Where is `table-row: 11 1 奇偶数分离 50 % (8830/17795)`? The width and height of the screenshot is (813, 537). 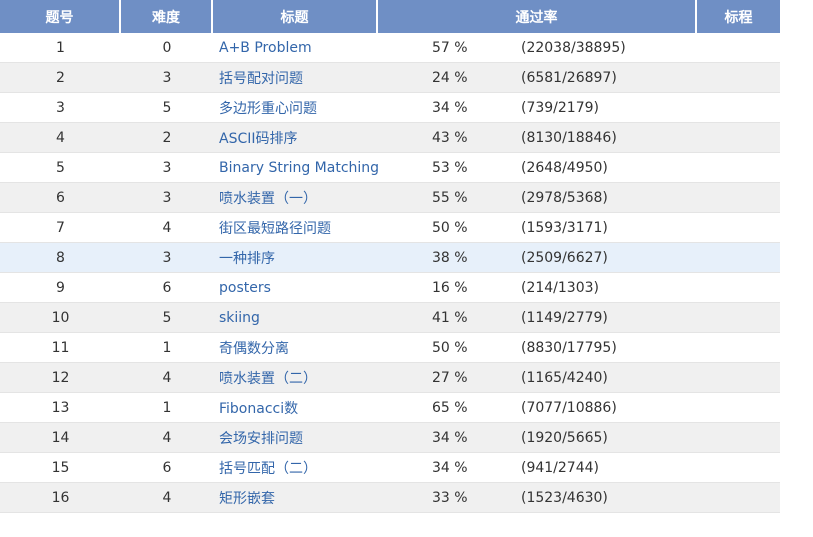
table-row: 11 1 奇偶数分离 50 % (8830/17795) is located at coordinates (390, 348).